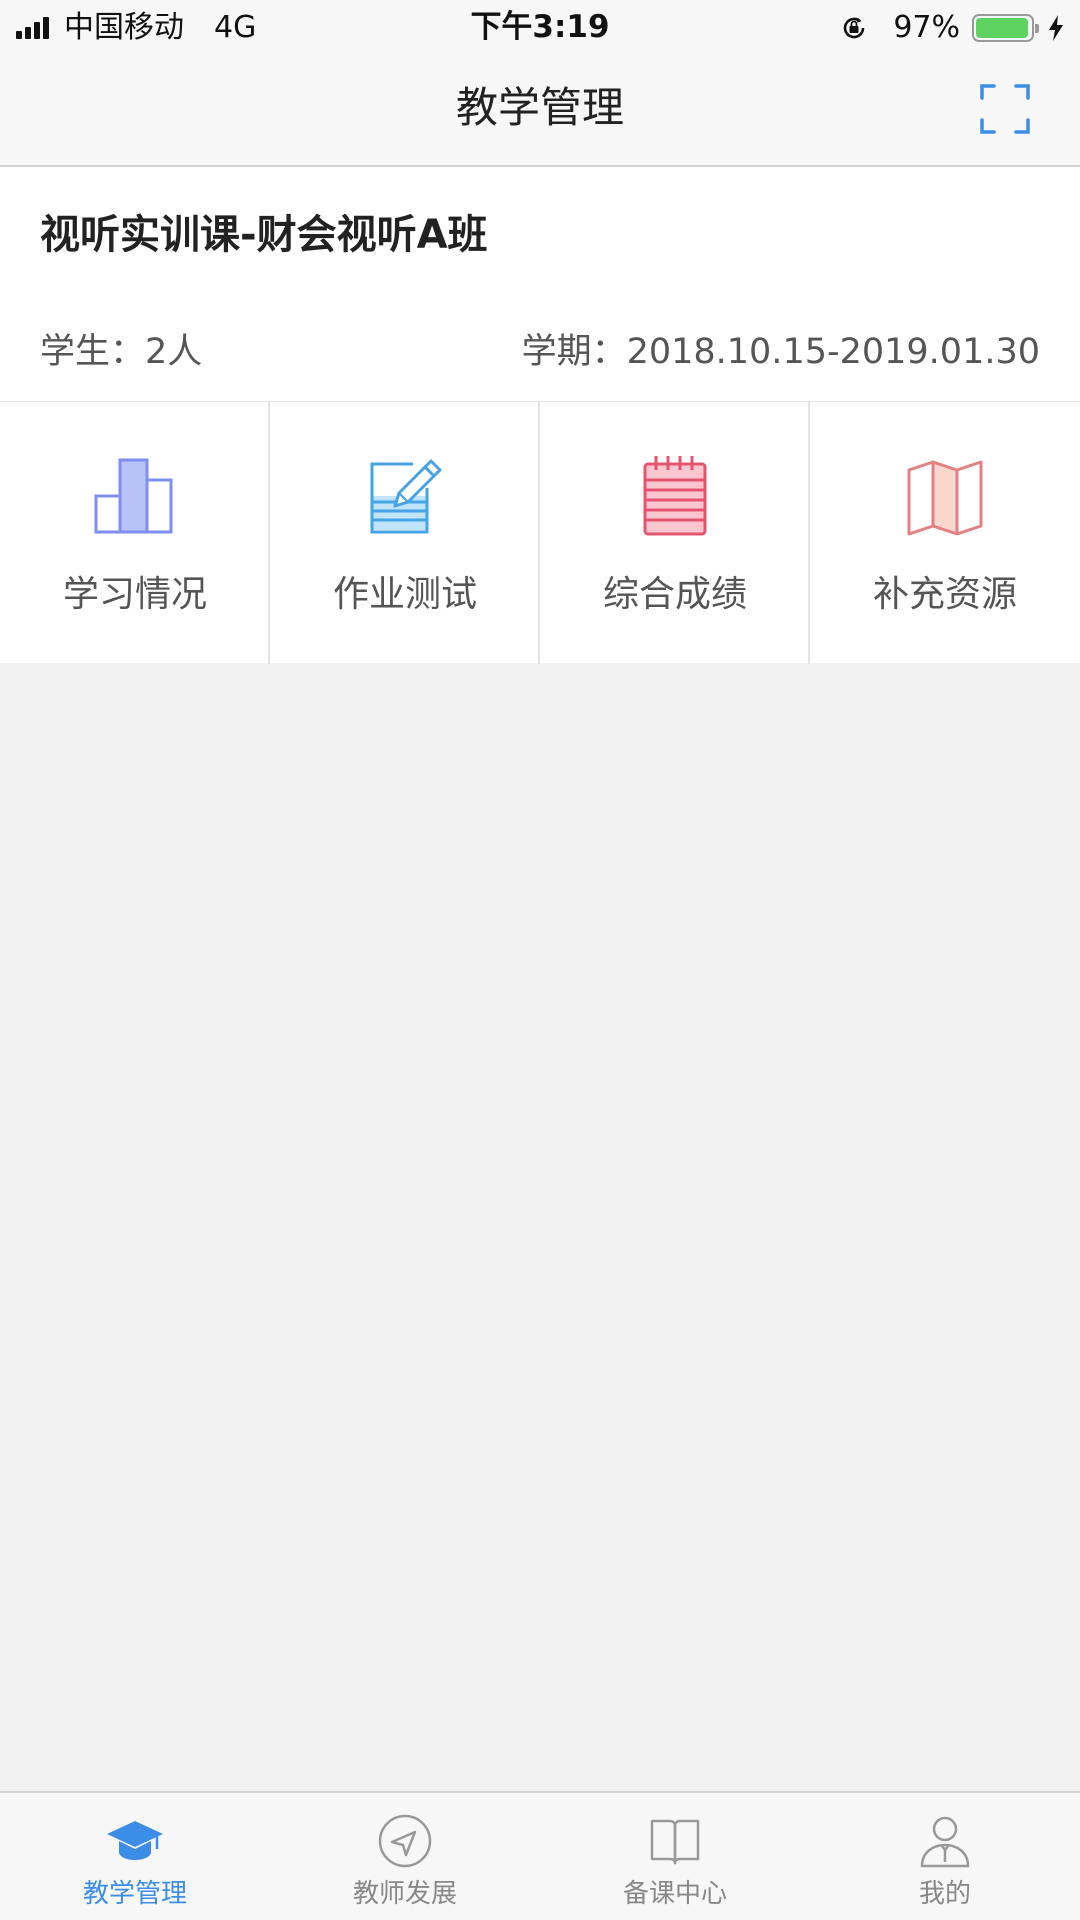  I want to click on function-overall-grades: 综合成绩, so click(675, 533).